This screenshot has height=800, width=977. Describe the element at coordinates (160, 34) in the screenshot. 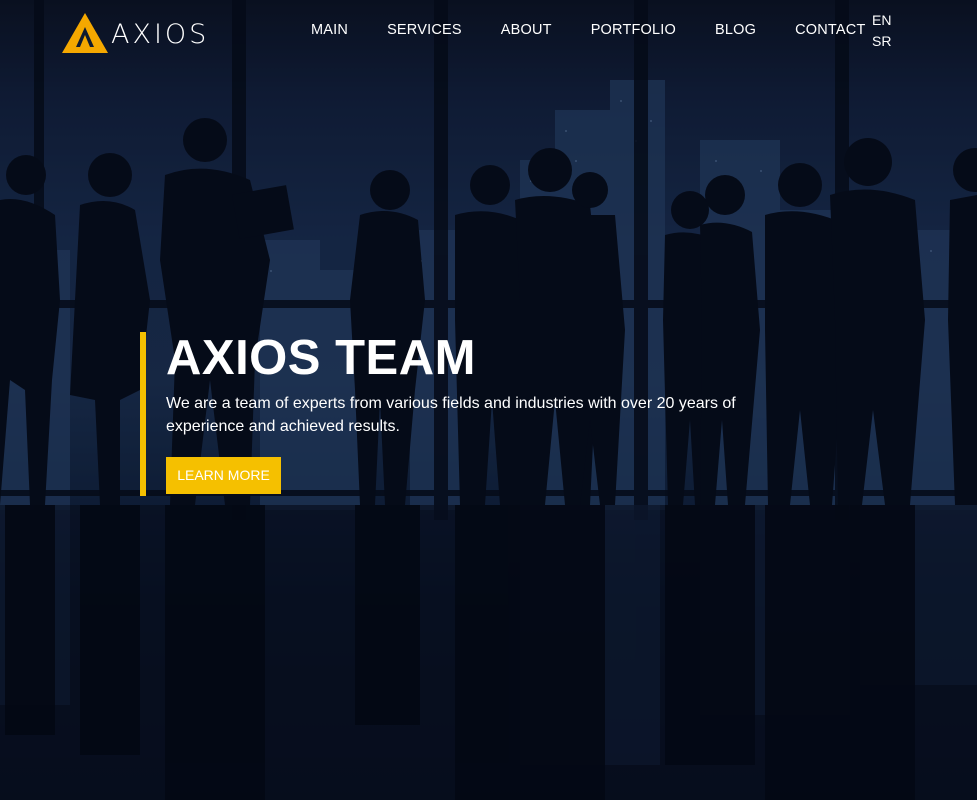

I see `logo-wordmark: AXIOS` at that location.